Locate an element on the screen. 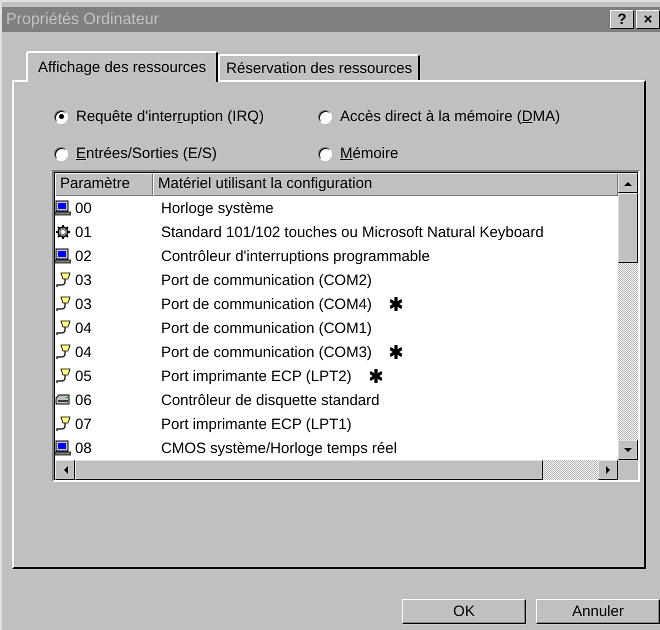 This screenshot has width=660, height=630. column-header: Paramètre is located at coordinates (104, 184).